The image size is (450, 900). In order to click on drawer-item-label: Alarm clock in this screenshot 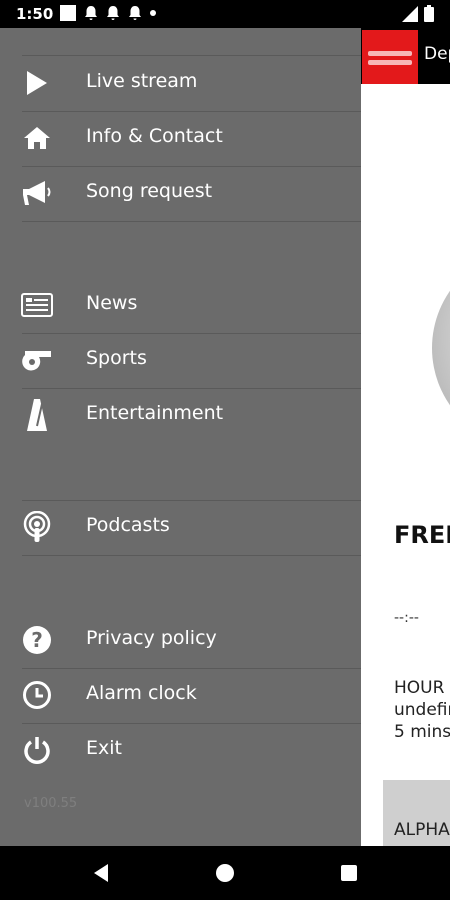, I will do `click(141, 693)`.